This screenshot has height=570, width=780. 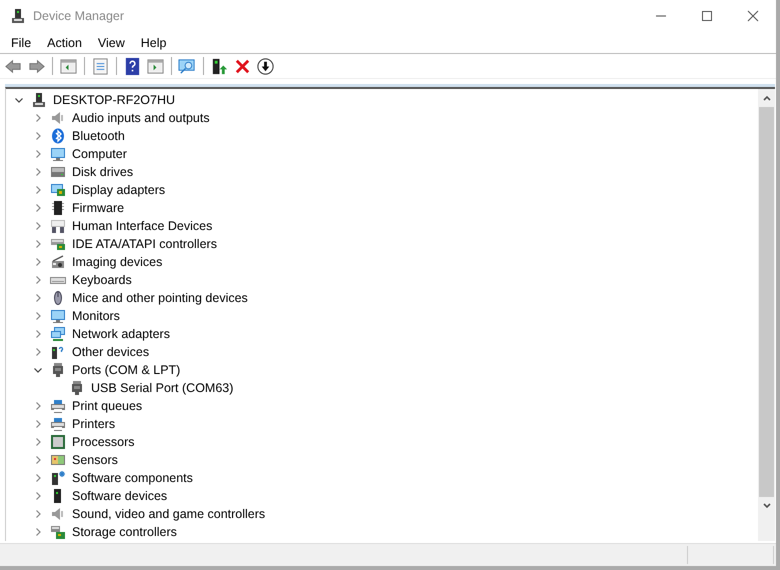 I want to click on tree-item: Ports (COM & LPT), so click(x=126, y=370).